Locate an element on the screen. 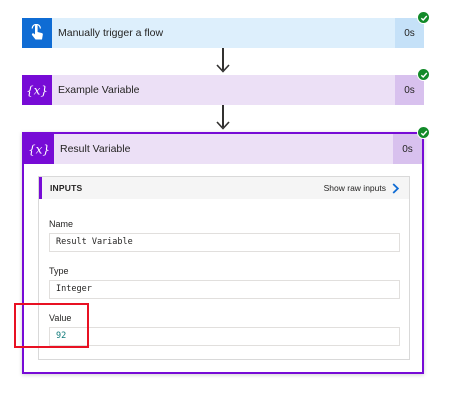 The height and width of the screenshot is (403, 474). field-value-type: Integer is located at coordinates (224, 289).